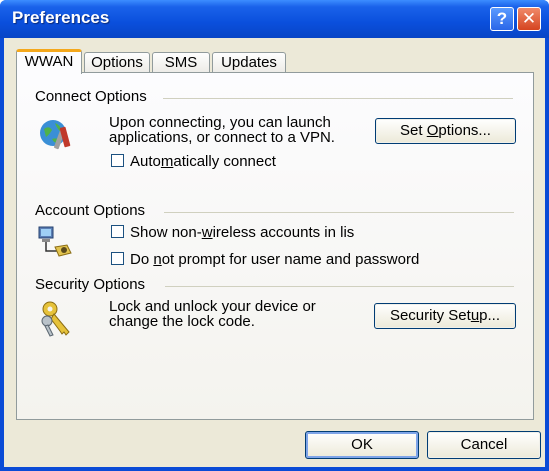 The height and width of the screenshot is (471, 549). What do you see at coordinates (224, 161) in the screenshot?
I see `label-part: atically connect` at bounding box center [224, 161].